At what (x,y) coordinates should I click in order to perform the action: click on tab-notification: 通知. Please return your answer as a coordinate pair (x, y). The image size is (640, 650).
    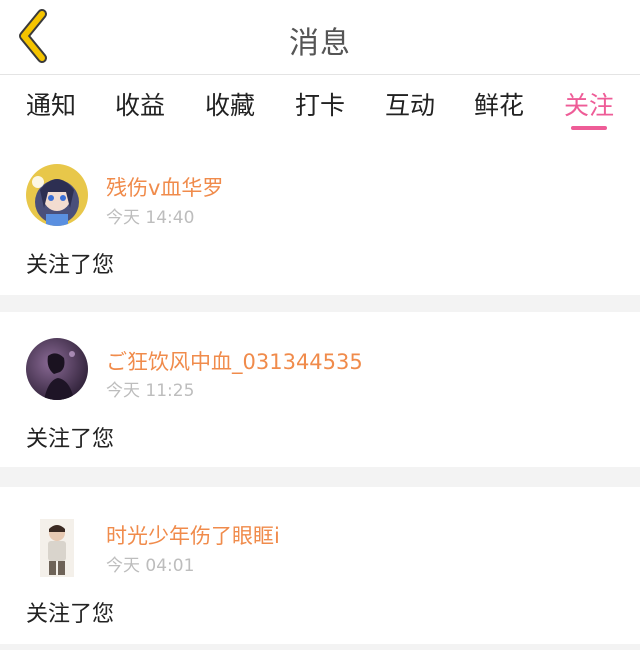
    Looking at the image, I should click on (51, 104).